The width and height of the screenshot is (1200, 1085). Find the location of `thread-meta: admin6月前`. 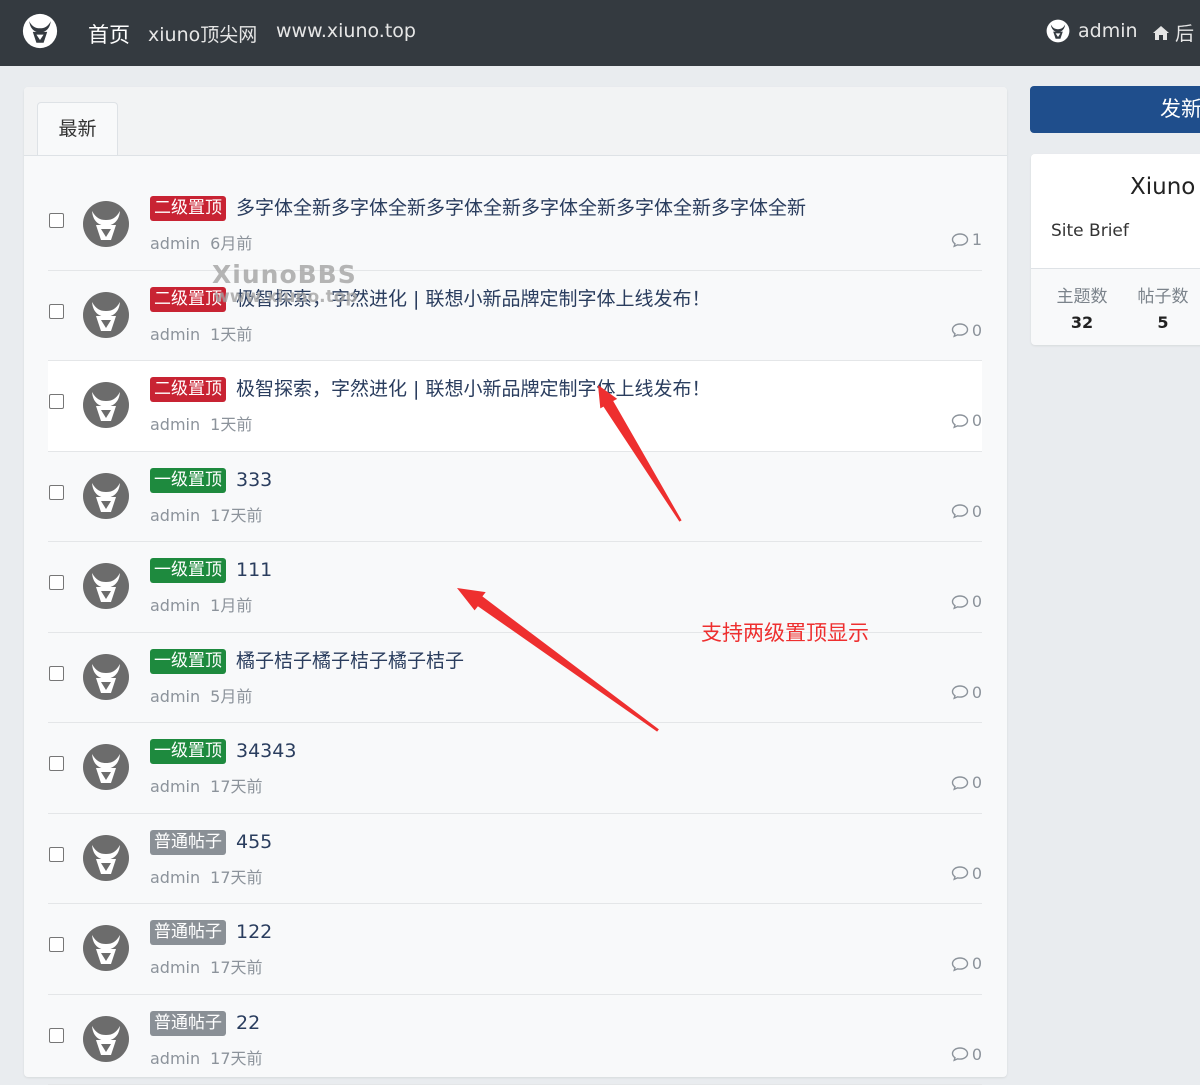

thread-meta: admin6月前 is located at coordinates (201, 242).